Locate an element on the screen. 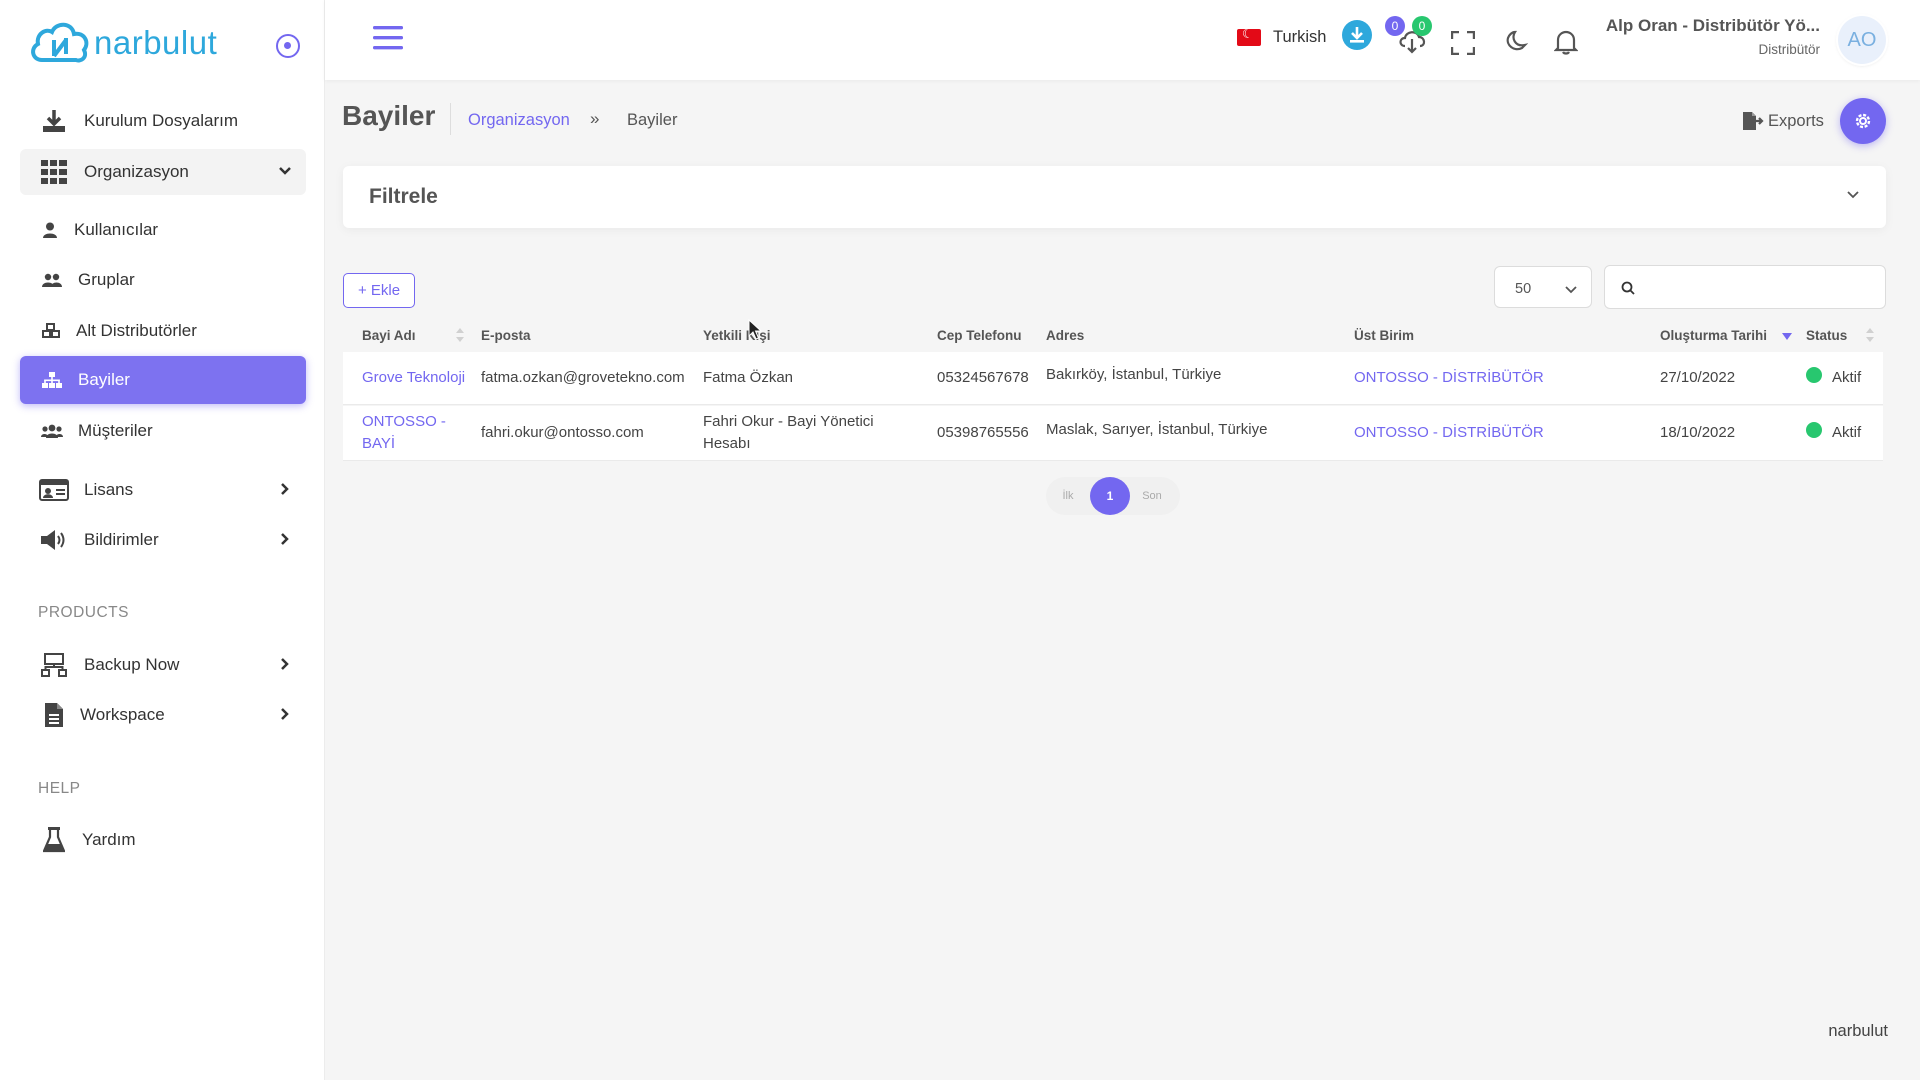 Image resolution: width=1920 pixels, height=1080 pixels. notification-bell-icon is located at coordinates (1566, 42).